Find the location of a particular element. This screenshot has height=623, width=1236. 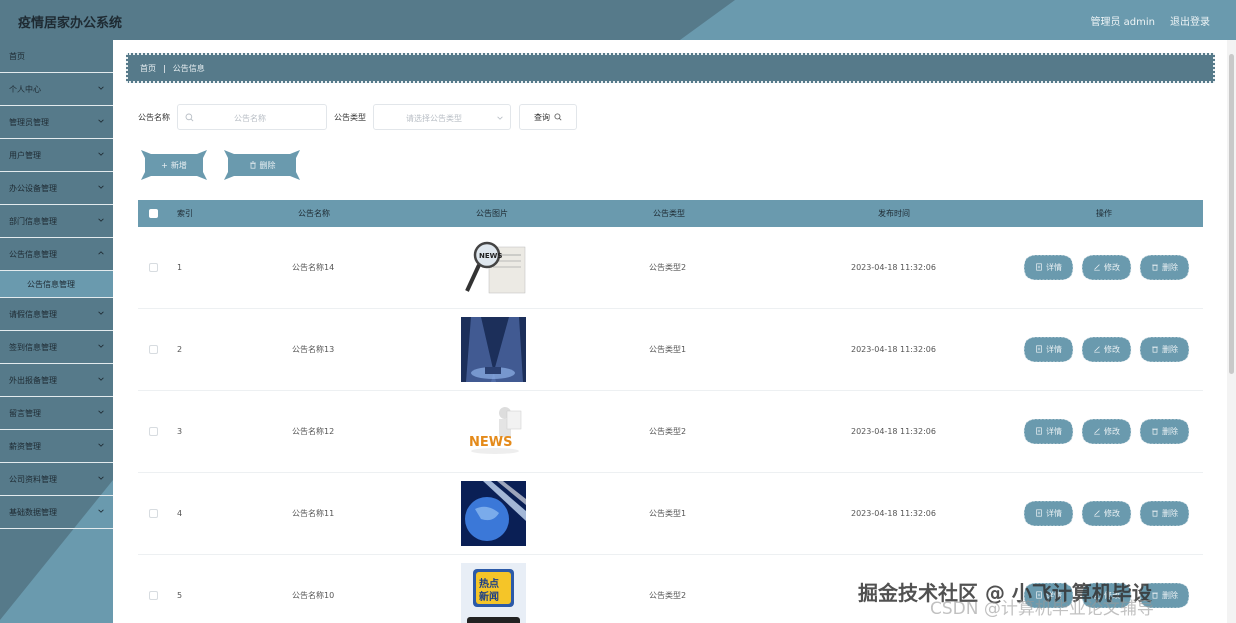

sidebar-subitem-label: 公告信息管理 is located at coordinates (51, 284).